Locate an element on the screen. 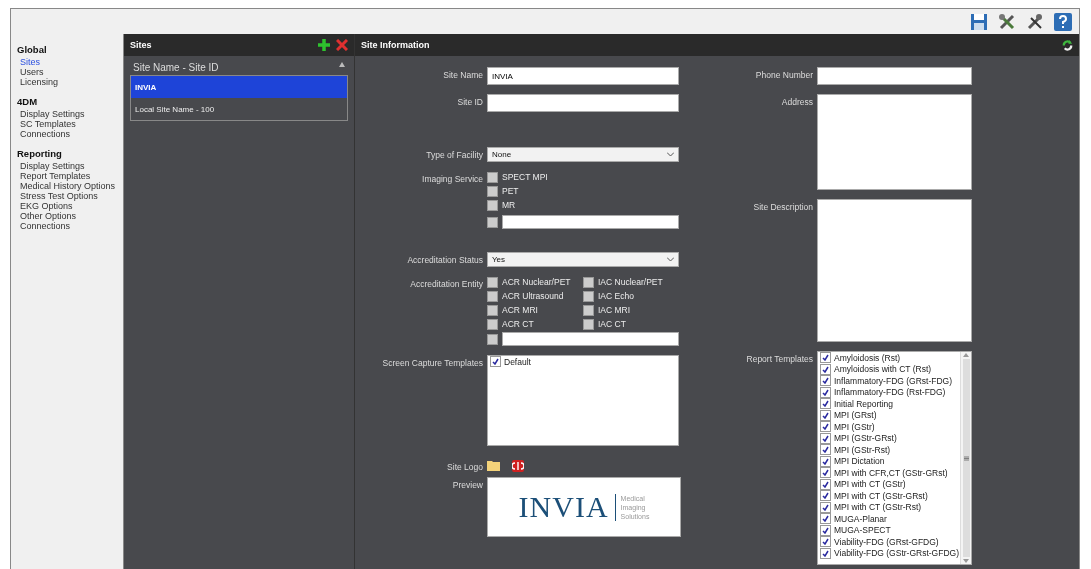  list-item: MPI (GStr) is located at coordinates (854, 426).